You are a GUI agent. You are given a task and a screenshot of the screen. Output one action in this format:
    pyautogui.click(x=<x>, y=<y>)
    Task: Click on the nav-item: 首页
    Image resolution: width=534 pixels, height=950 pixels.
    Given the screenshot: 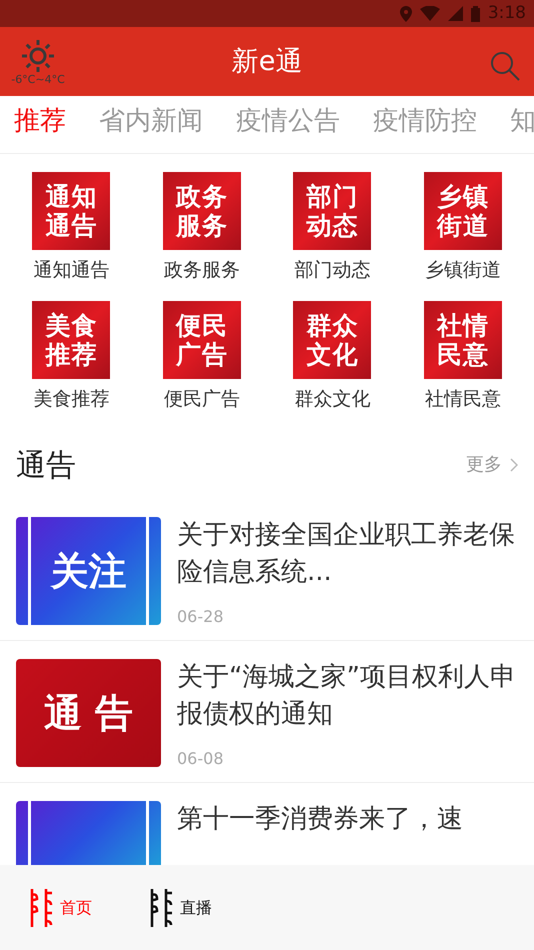 What is the action you would take?
    pyautogui.click(x=59, y=907)
    